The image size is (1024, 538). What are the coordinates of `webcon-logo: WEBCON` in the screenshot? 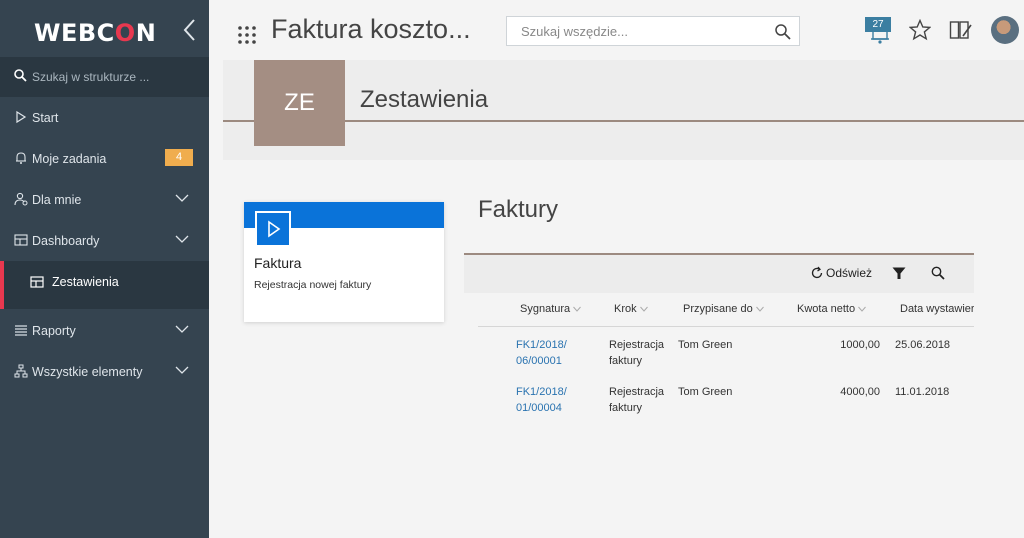 It's located at (95, 33).